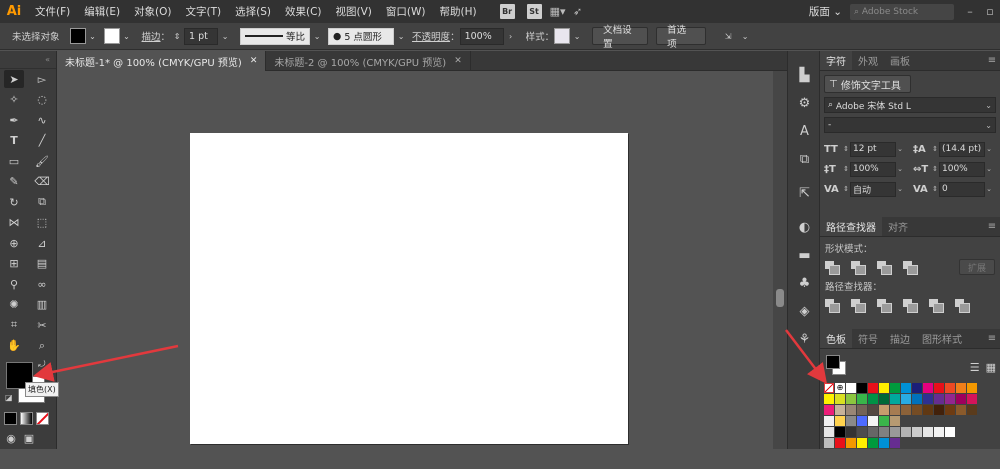  I want to click on vertical-scrollbar, so click(780, 260).